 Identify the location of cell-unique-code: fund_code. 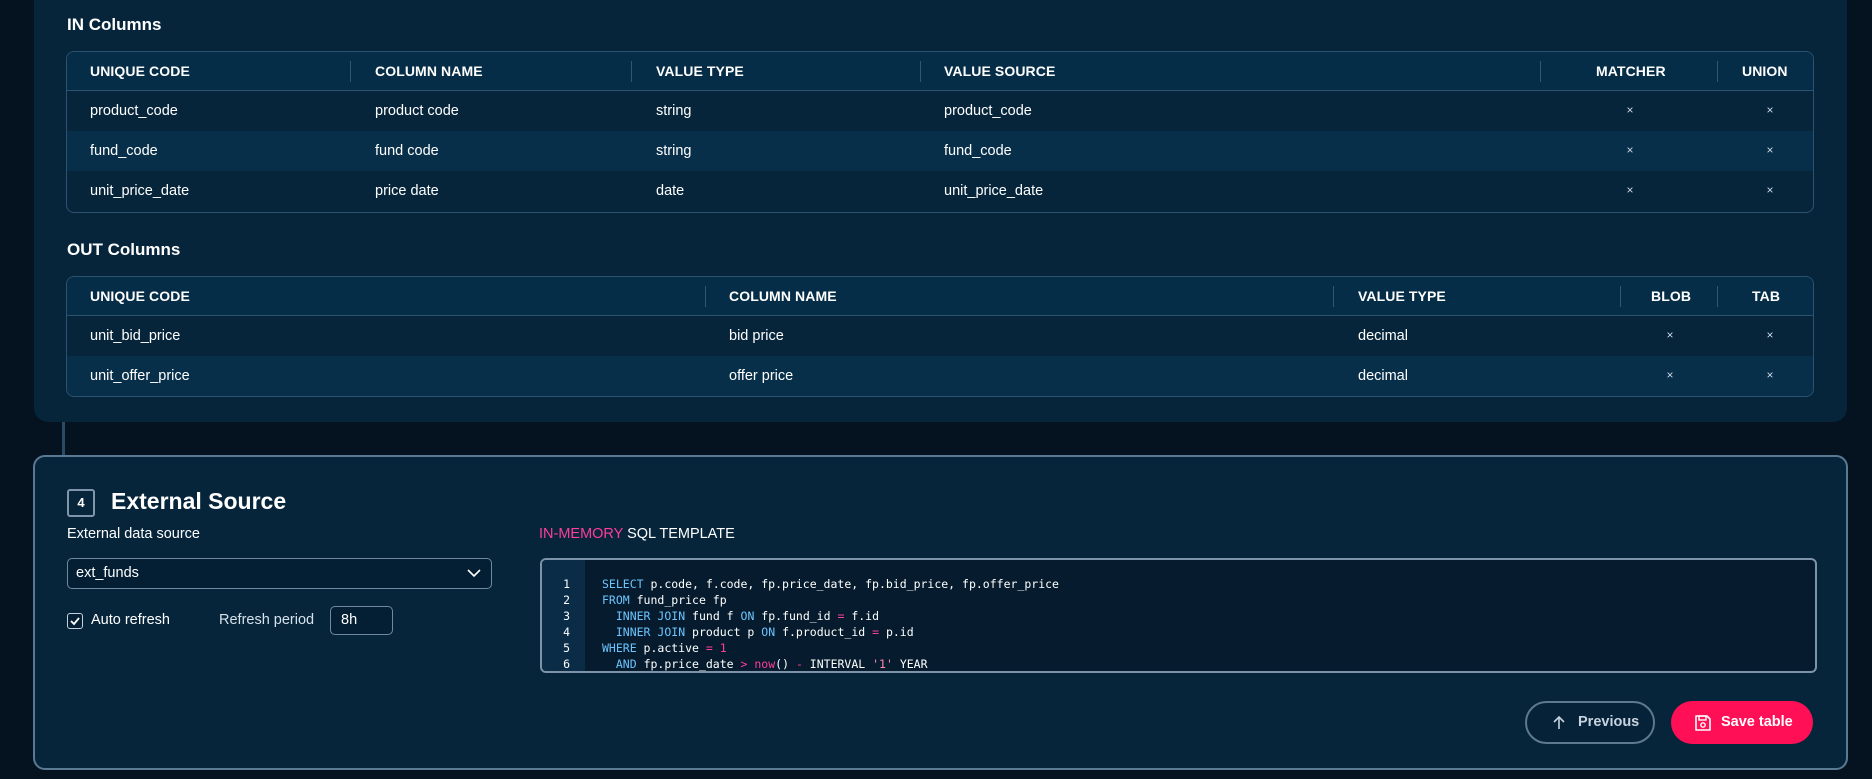
(124, 151).